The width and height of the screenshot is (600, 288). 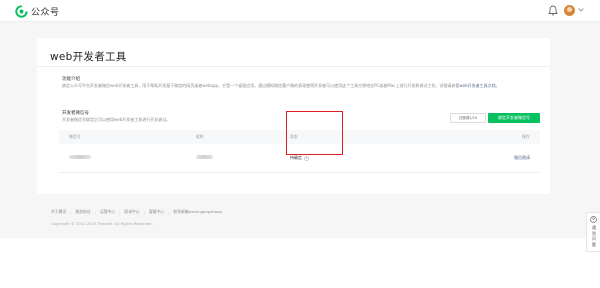 What do you see at coordinates (581, 10) in the screenshot?
I see `chevron-down-icon` at bounding box center [581, 10].